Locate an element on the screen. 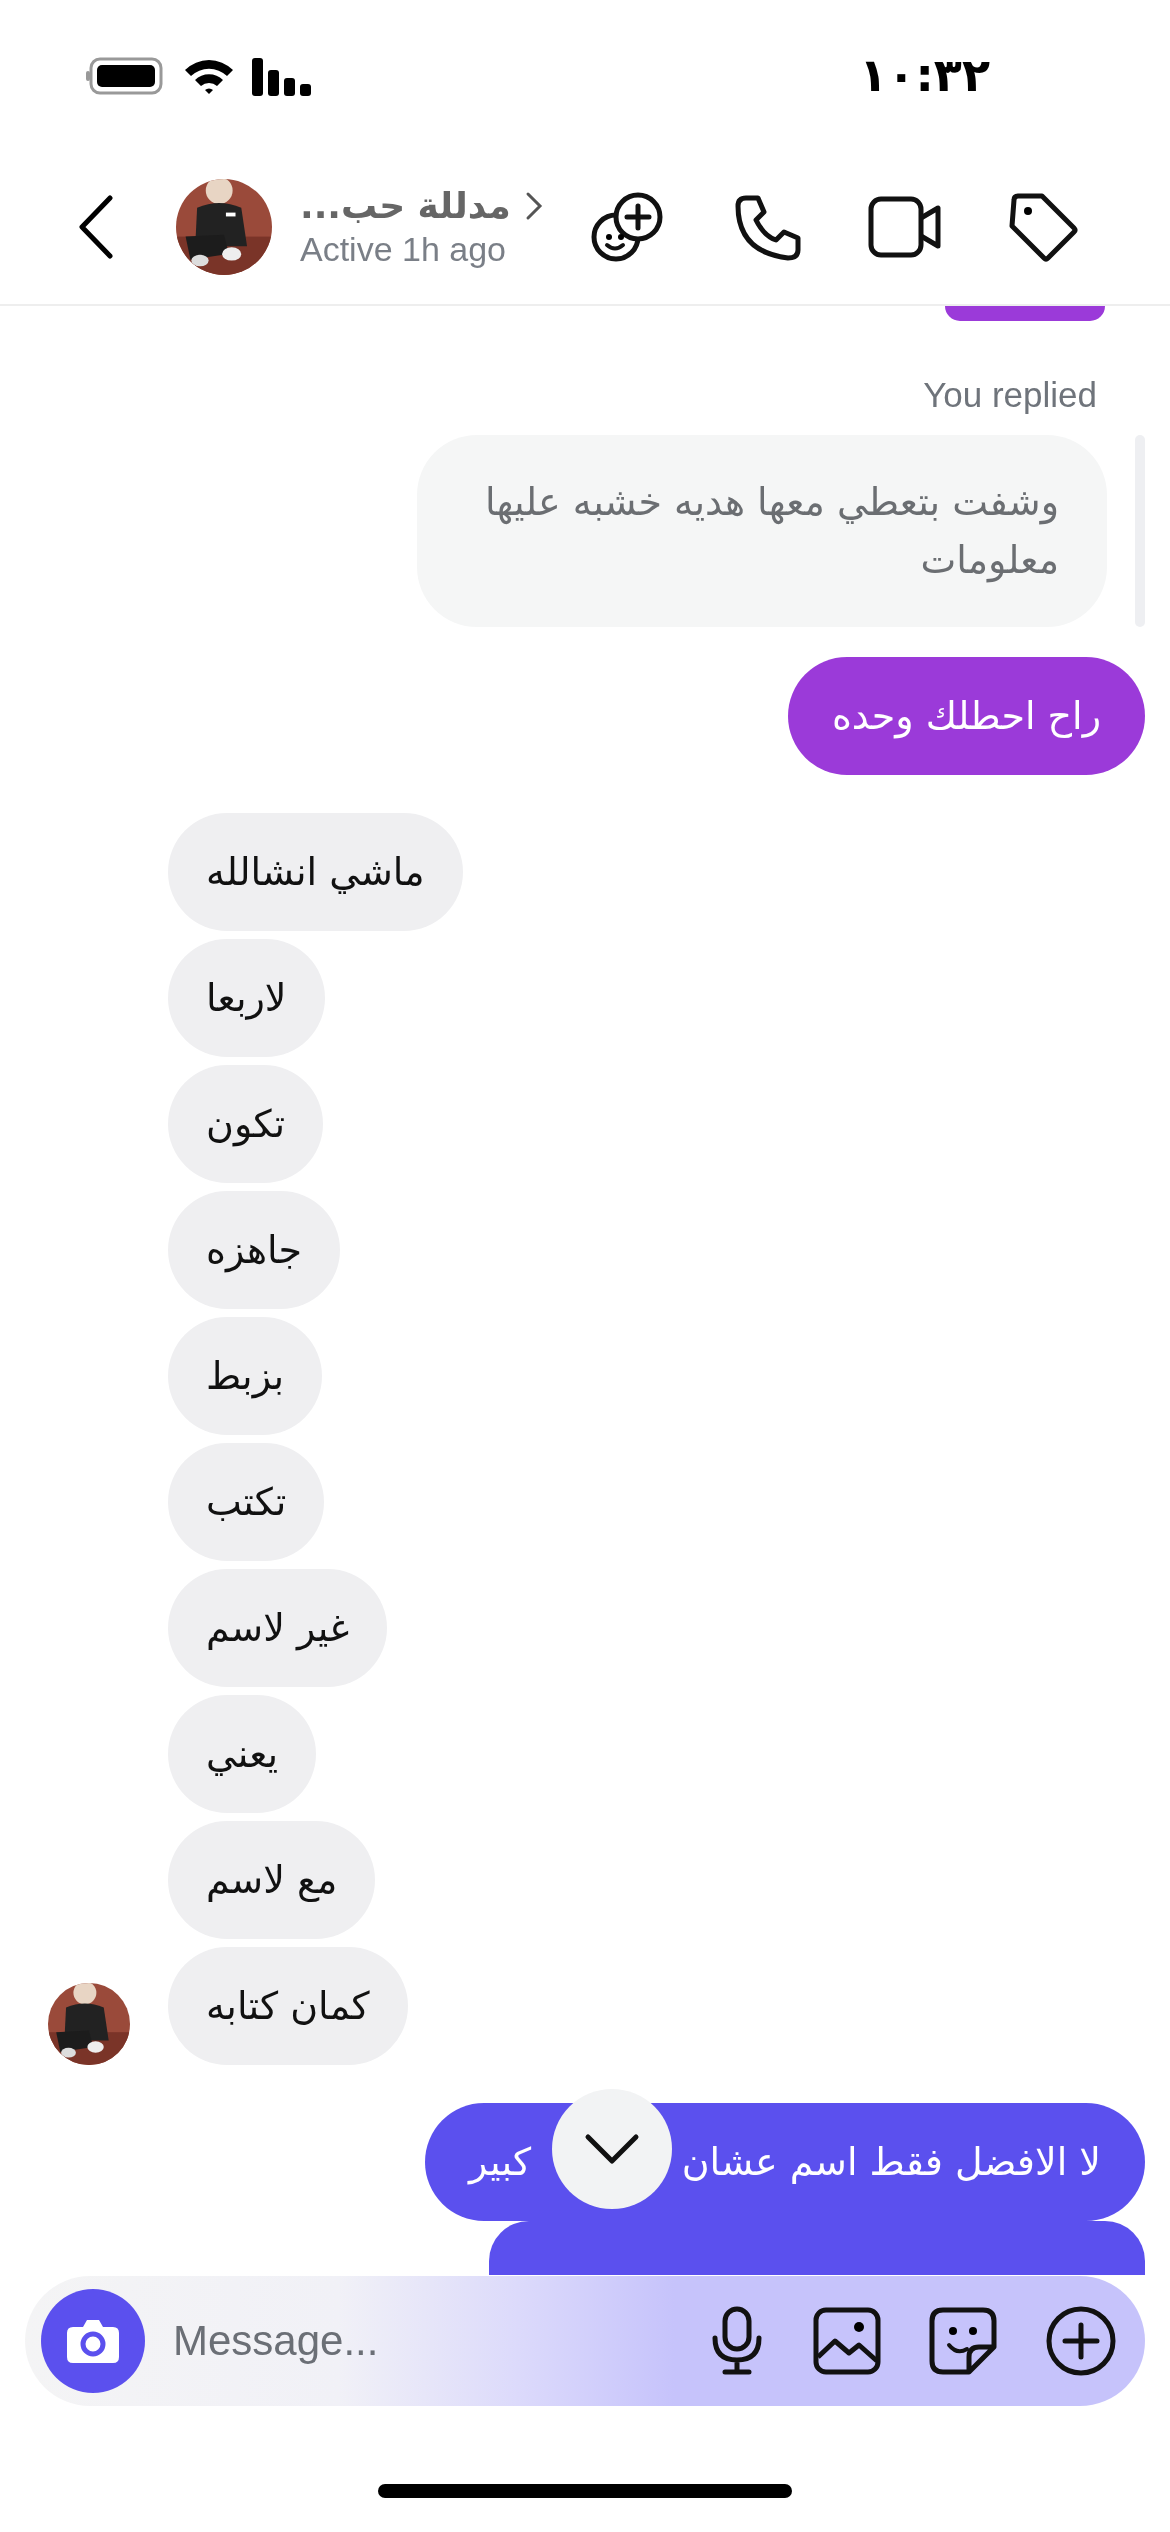 This screenshot has width=1170, height=2532. message-bubble: غير لاسم is located at coordinates (278, 1628).